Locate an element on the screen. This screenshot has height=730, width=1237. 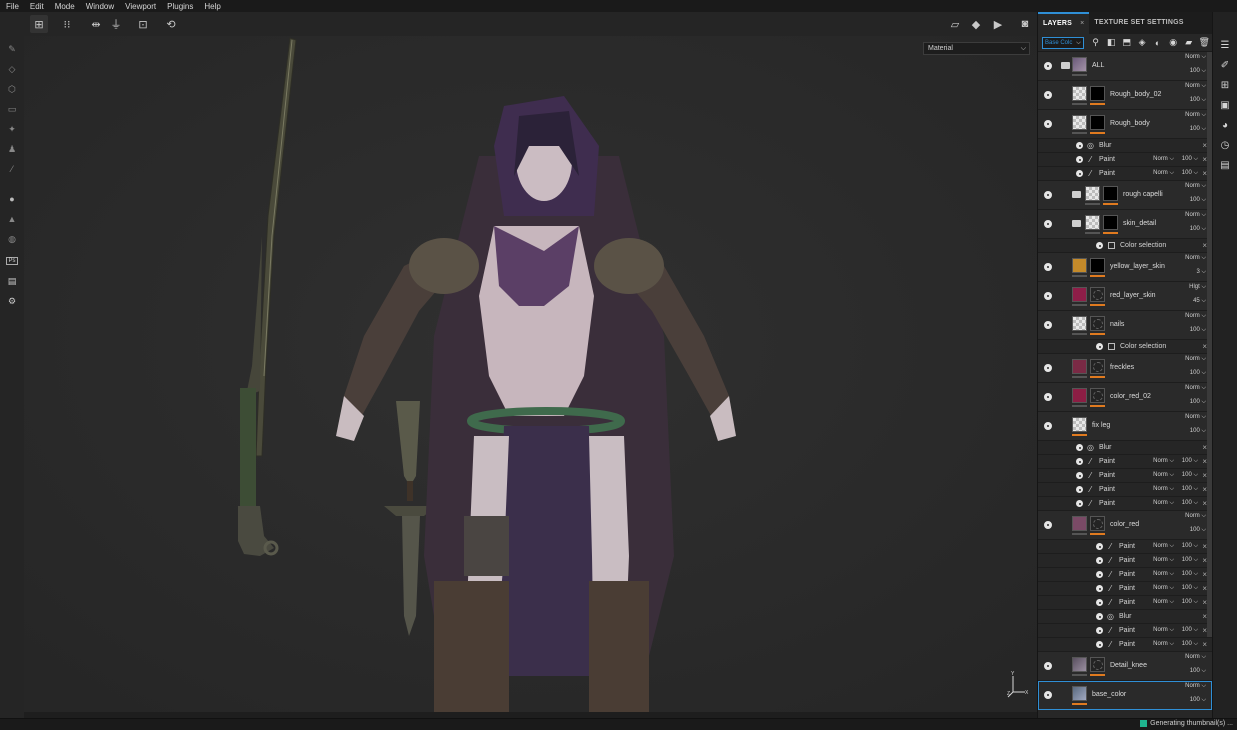
clone-stamp-icon: ♟ is located at coordinates (12, 149).